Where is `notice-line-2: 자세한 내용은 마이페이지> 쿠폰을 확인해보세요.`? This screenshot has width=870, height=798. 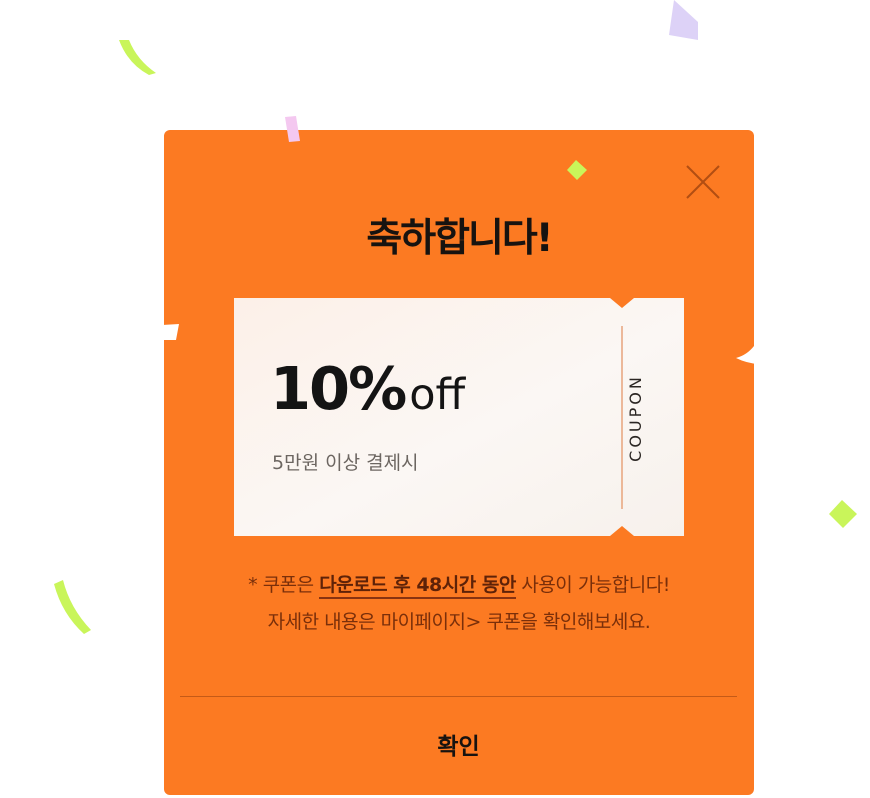 notice-line-2: 자세한 내용은 마이페이지> 쿠폰을 확인해보세요. is located at coordinates (459, 622).